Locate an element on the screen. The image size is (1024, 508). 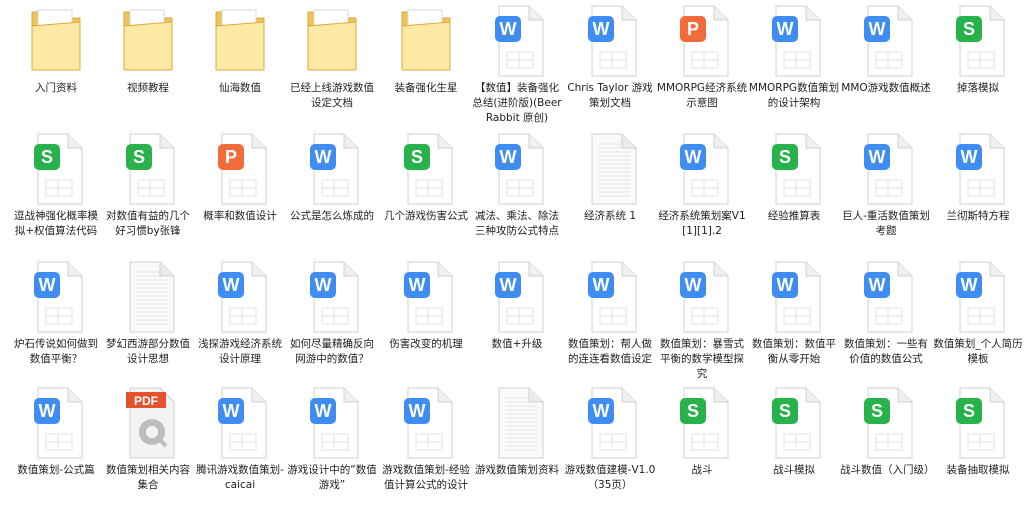
file-item: W MMO游戏数值概述 is located at coordinates (886, 64).